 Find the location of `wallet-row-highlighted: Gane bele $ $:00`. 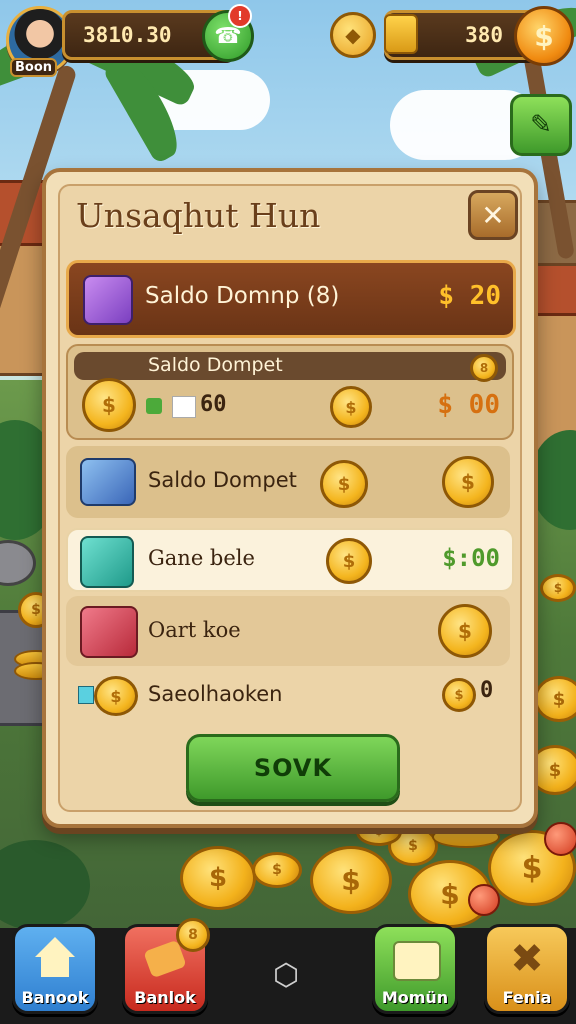

wallet-row-highlighted: Gane bele $ $:00 is located at coordinates (290, 560).